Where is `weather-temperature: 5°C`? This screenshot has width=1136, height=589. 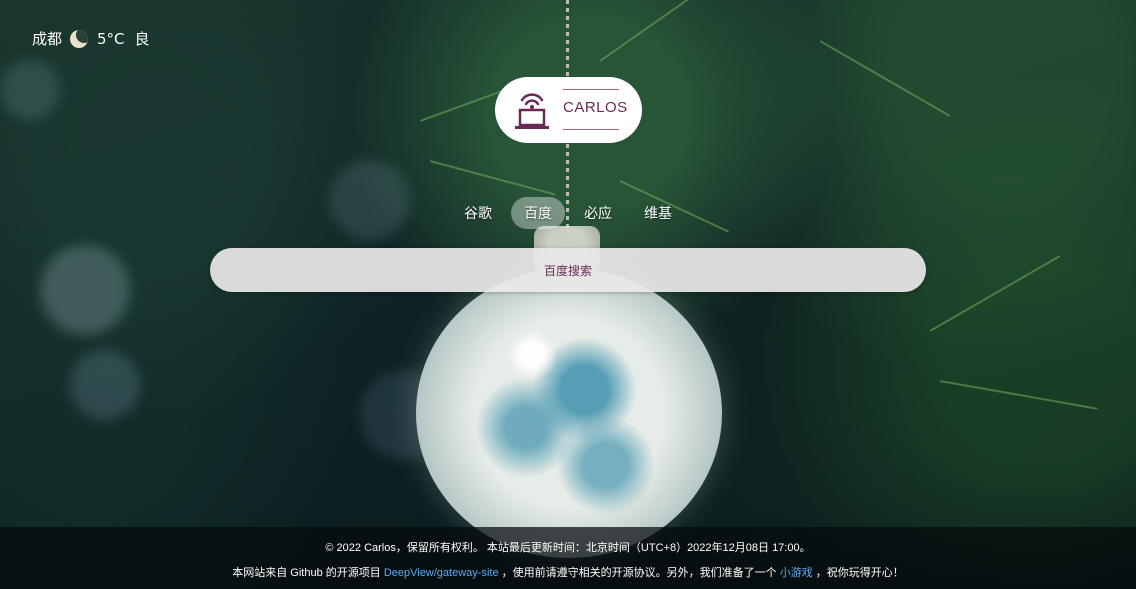 weather-temperature: 5°C is located at coordinates (111, 38).